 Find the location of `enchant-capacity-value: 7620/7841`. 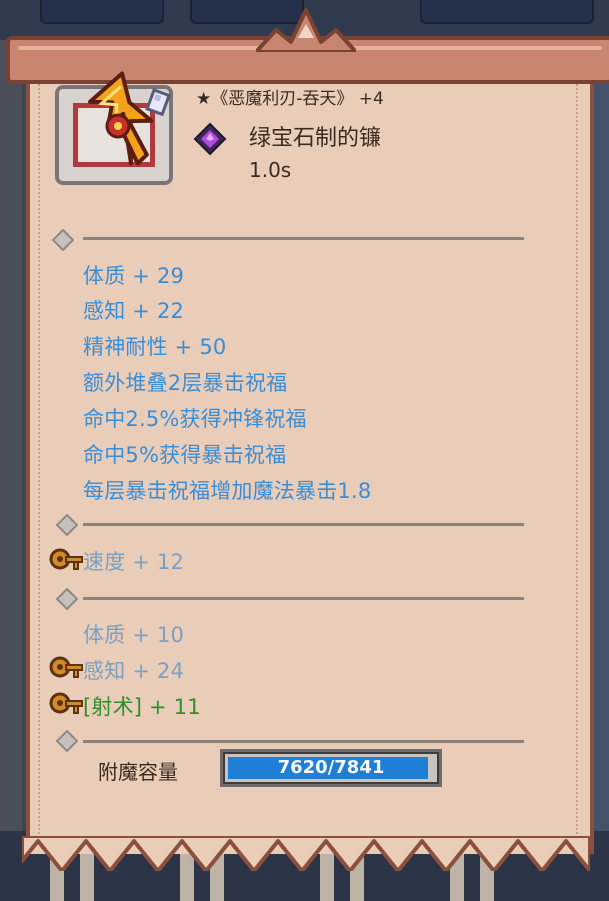

enchant-capacity-value: 7620/7841 is located at coordinates (331, 767).